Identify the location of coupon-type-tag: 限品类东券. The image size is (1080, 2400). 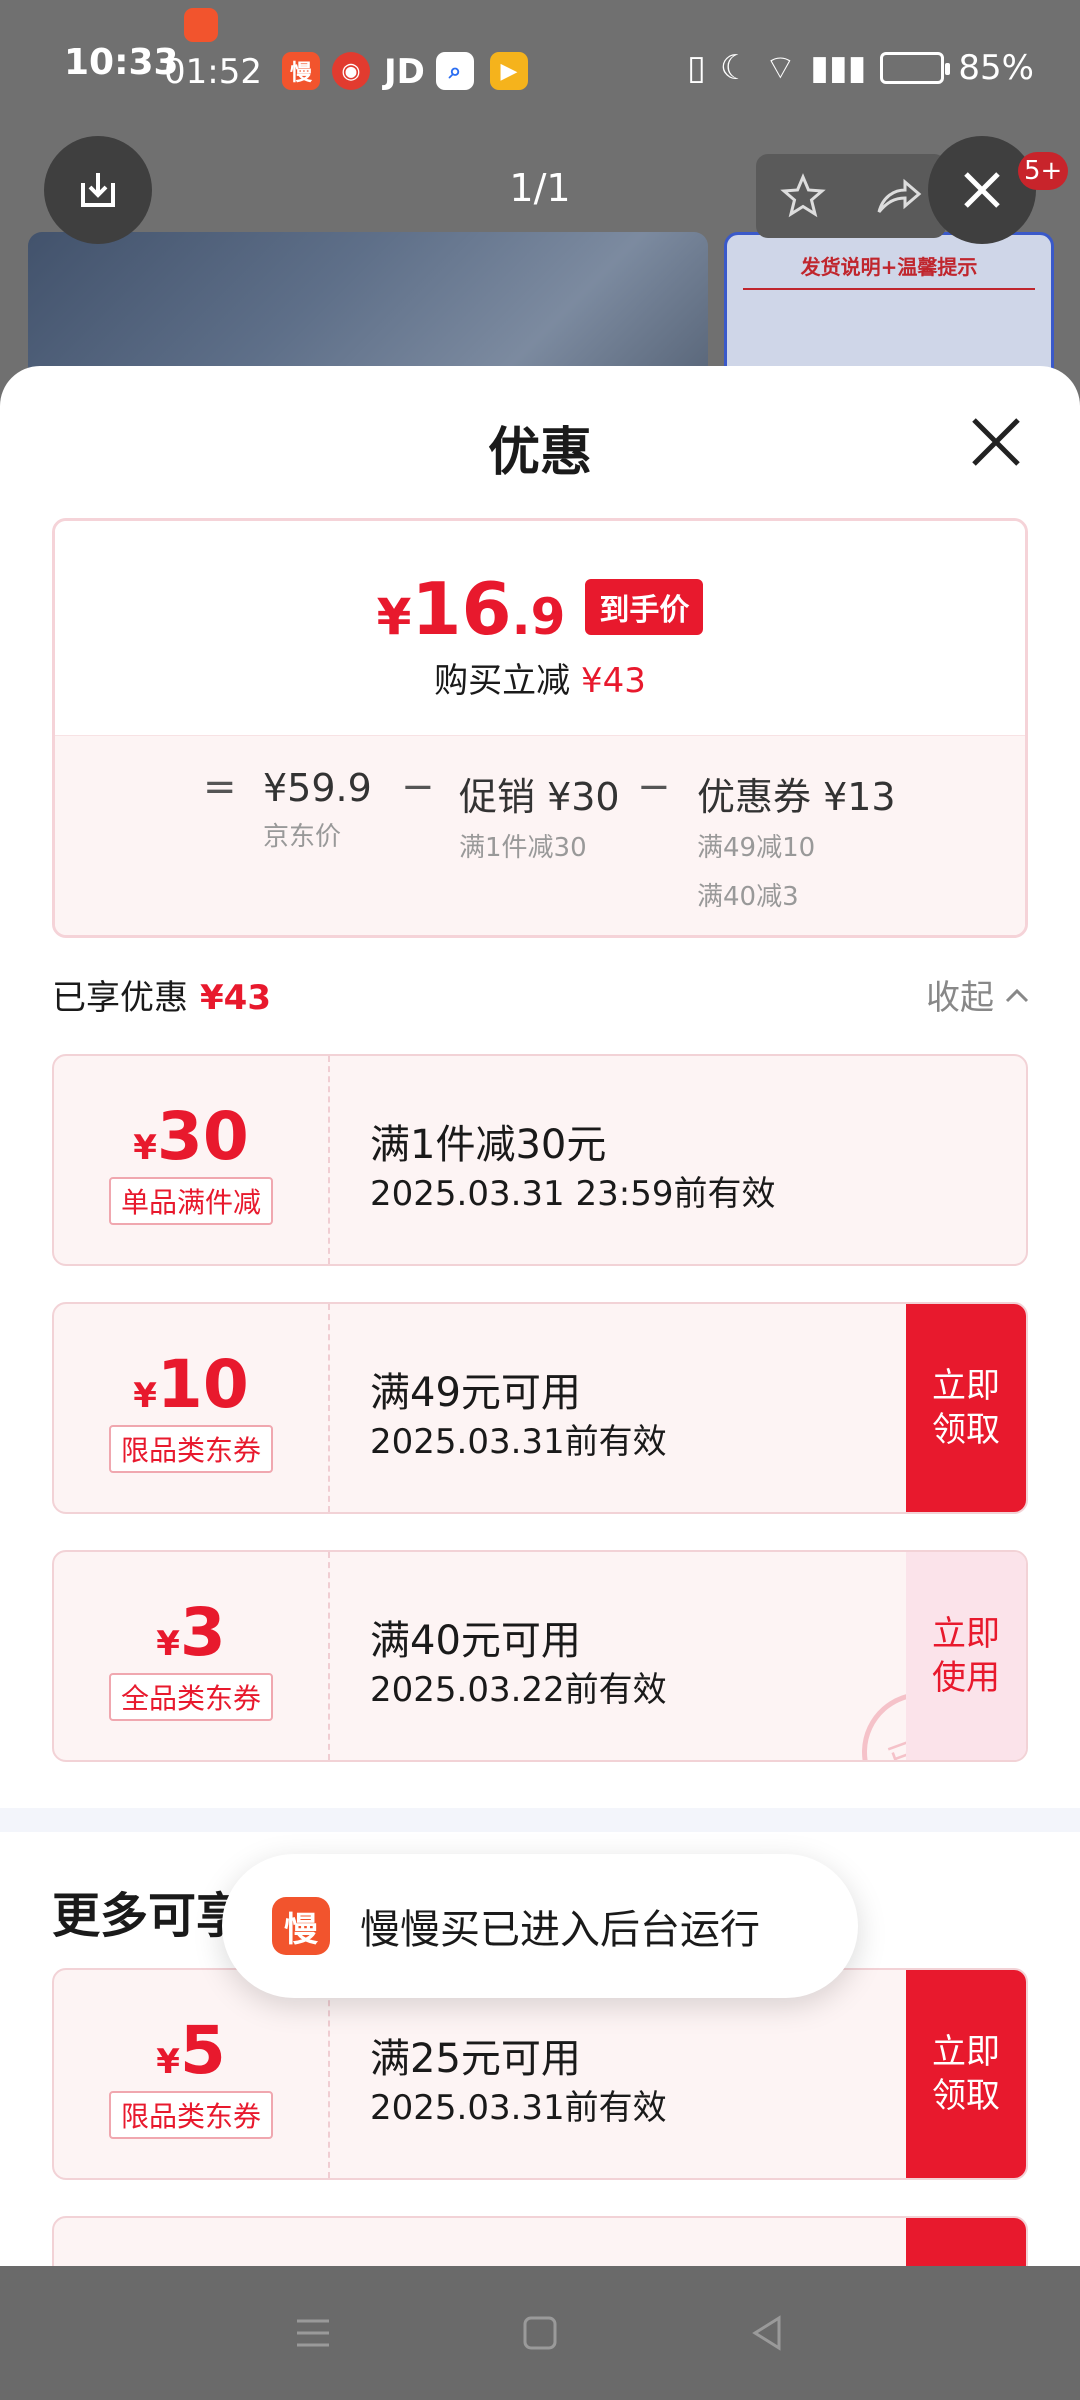
(190, 1449).